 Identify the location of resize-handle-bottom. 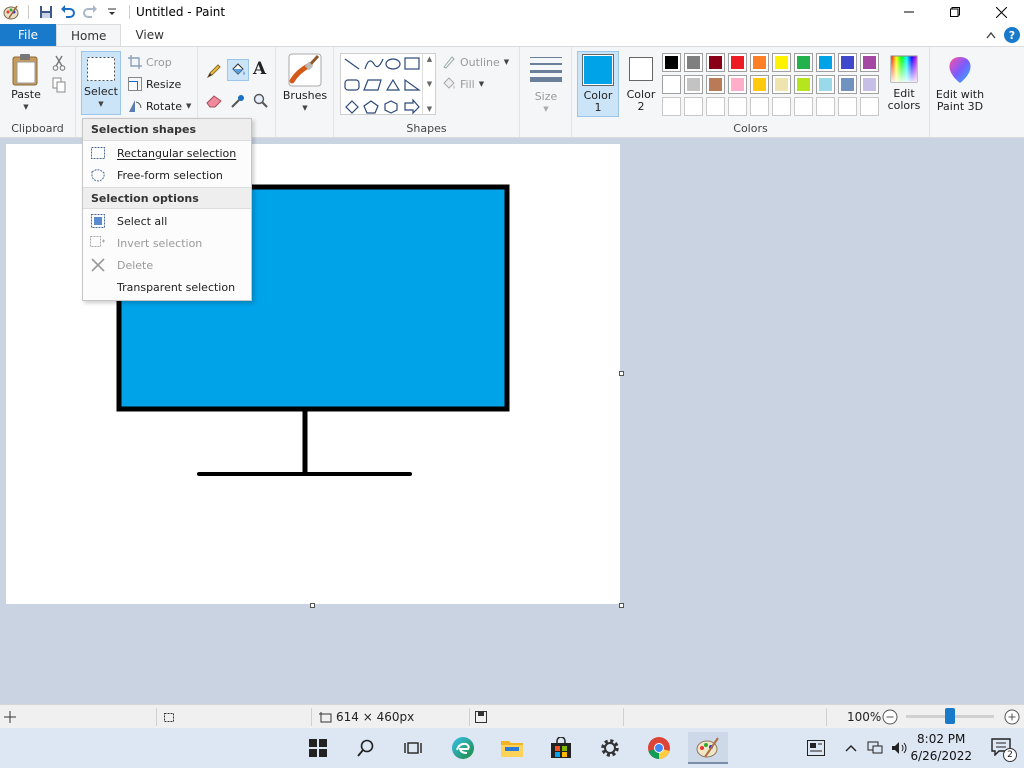
(312, 605).